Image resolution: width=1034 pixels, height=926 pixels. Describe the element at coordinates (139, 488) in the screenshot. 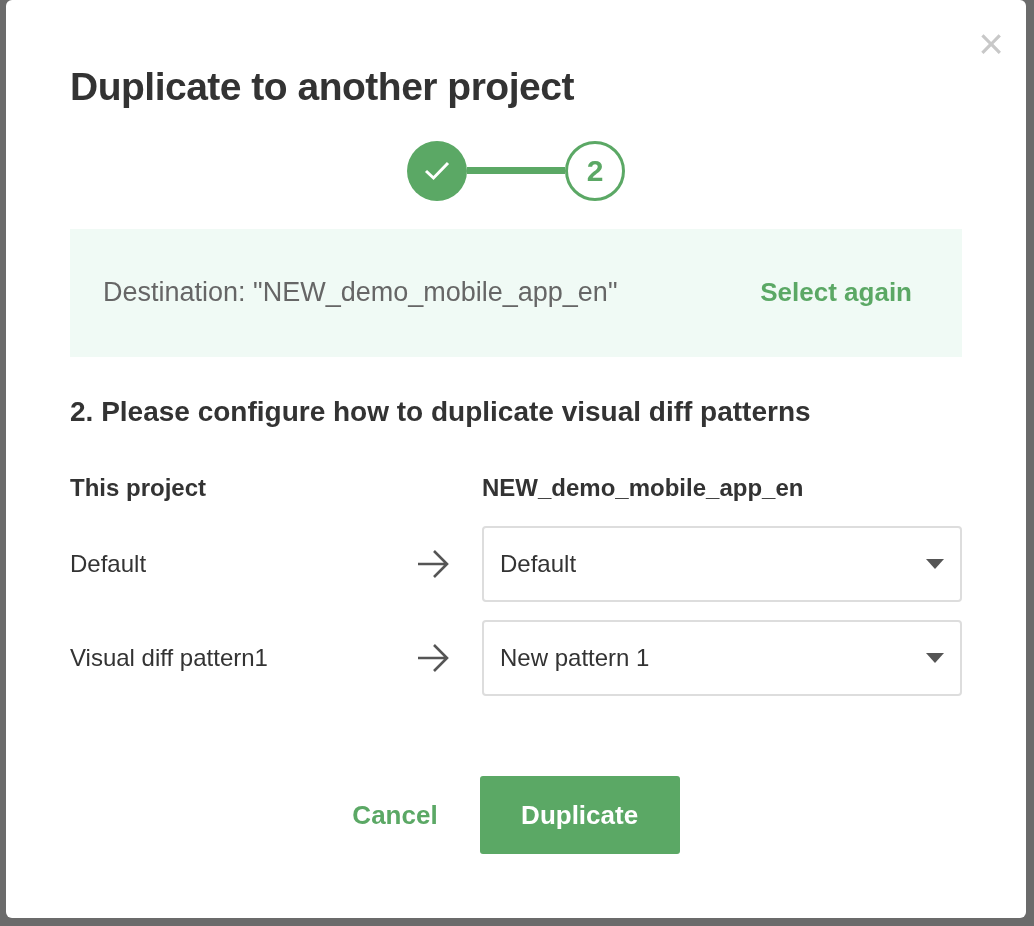

I see `column-header: This project` at that location.